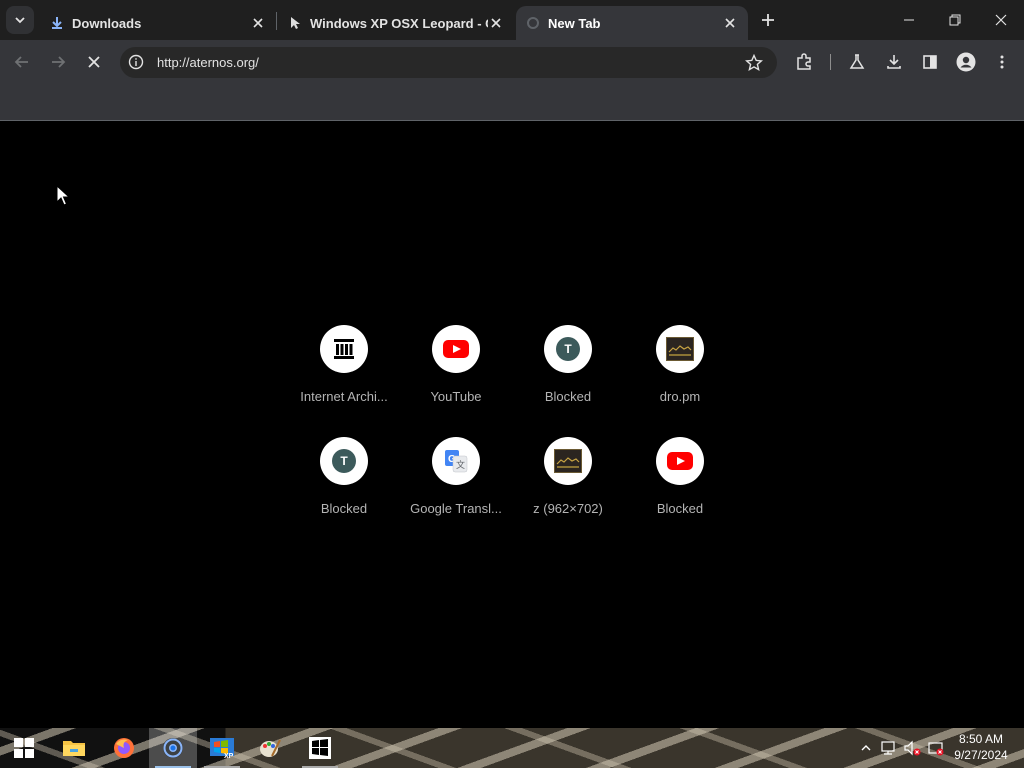 The image size is (1024, 768). I want to click on paint-icon, so click(270, 748).